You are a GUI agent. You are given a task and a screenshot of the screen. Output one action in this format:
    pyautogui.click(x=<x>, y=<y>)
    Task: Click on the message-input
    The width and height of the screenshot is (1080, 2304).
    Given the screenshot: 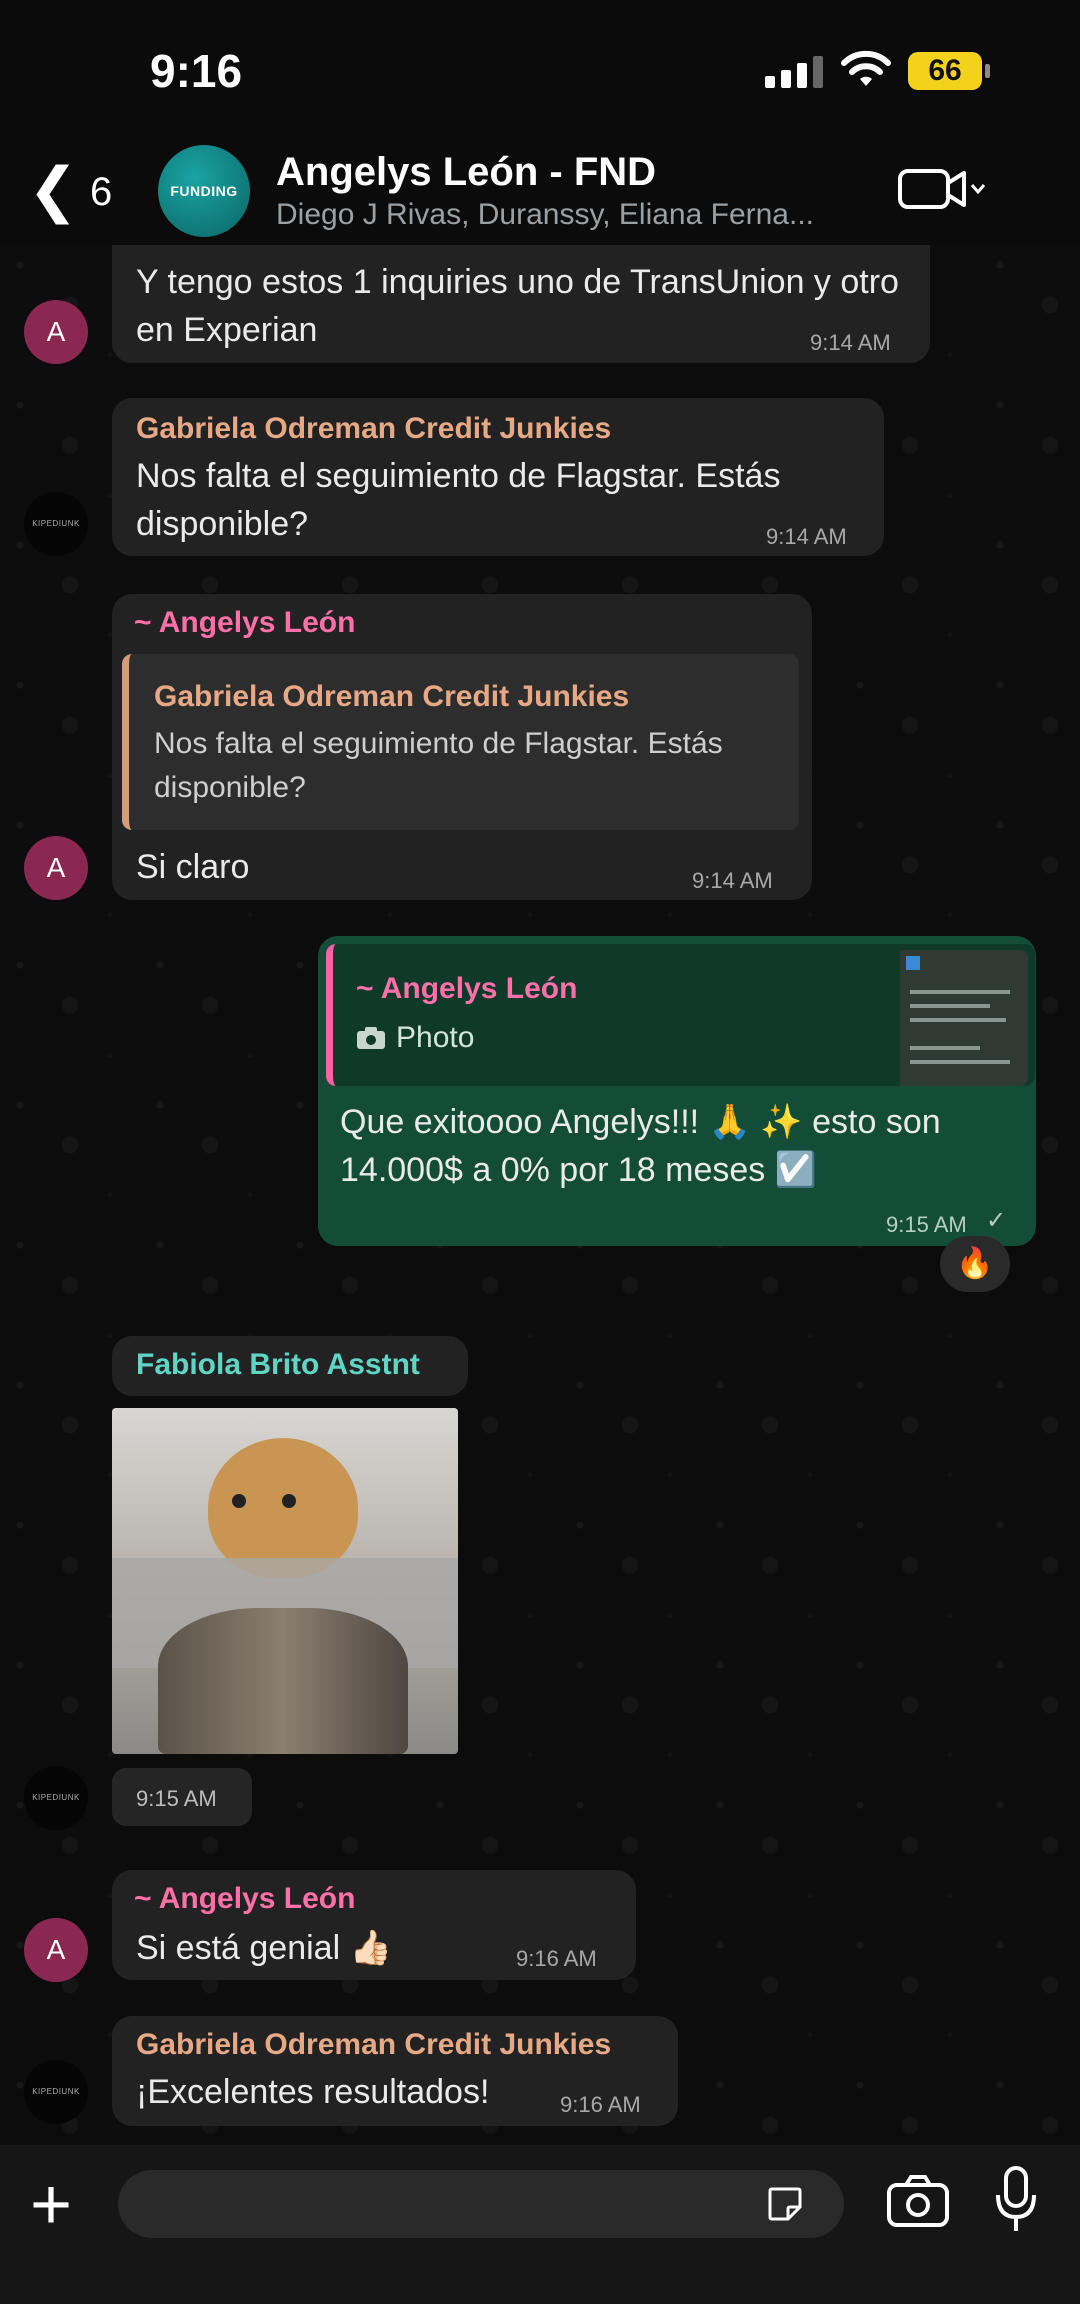 What is the action you would take?
    pyautogui.click(x=481, y=2204)
    